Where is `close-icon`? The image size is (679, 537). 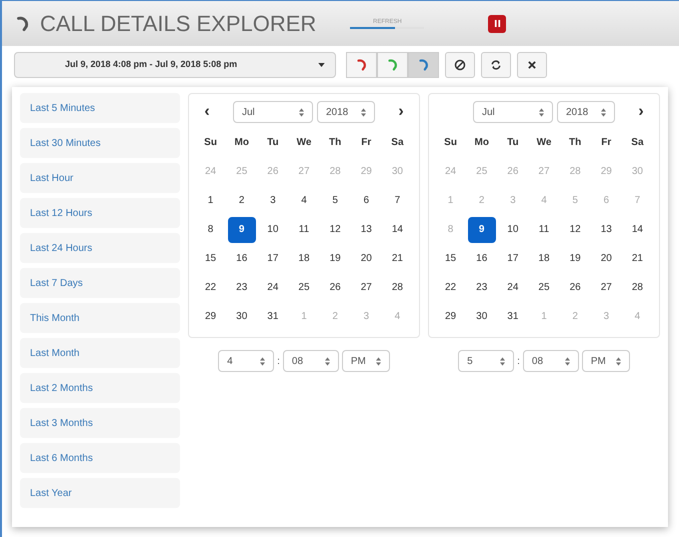
close-icon is located at coordinates (532, 65).